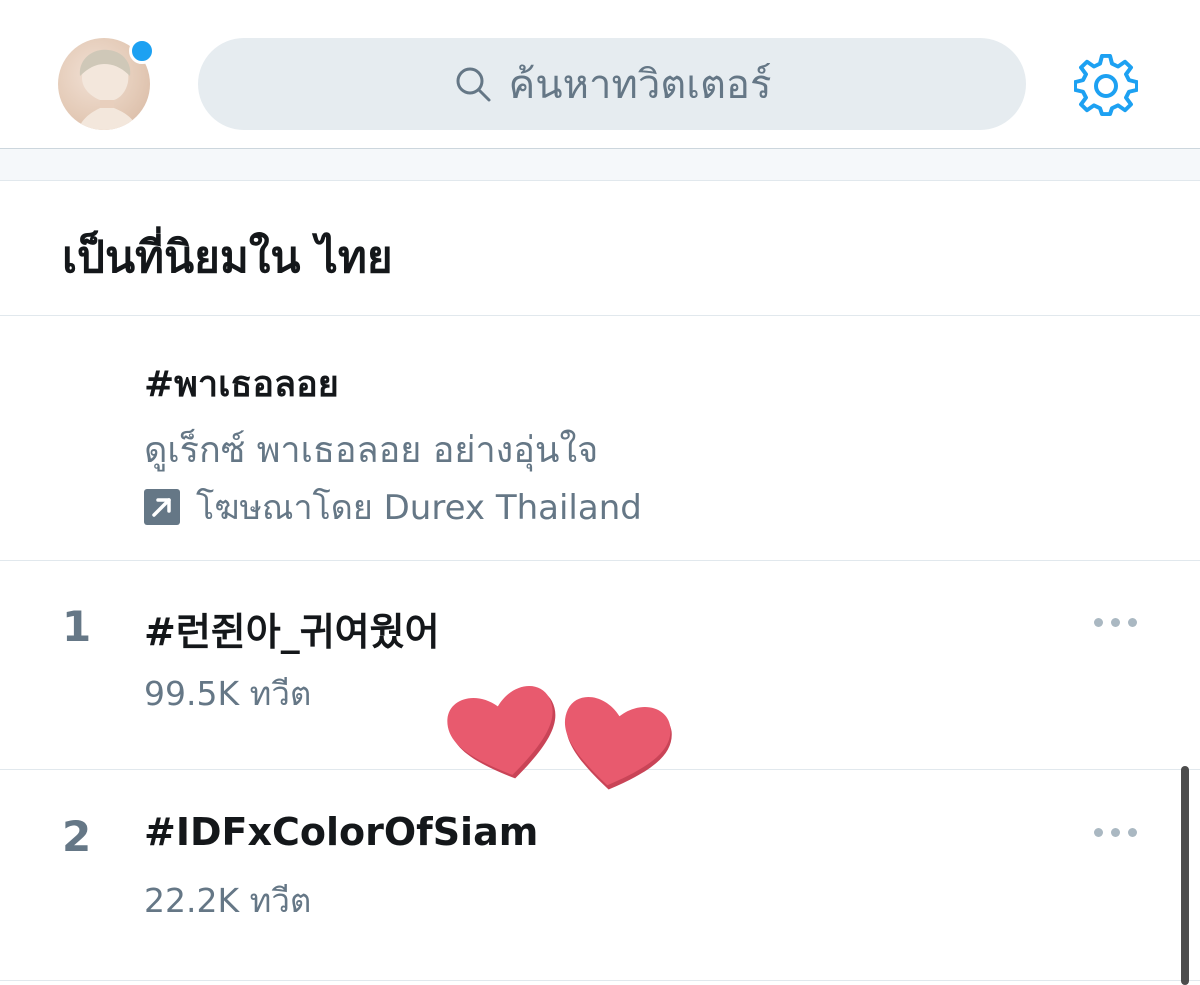 This screenshot has height=985, width=1200. I want to click on search-icon, so click(473, 84).